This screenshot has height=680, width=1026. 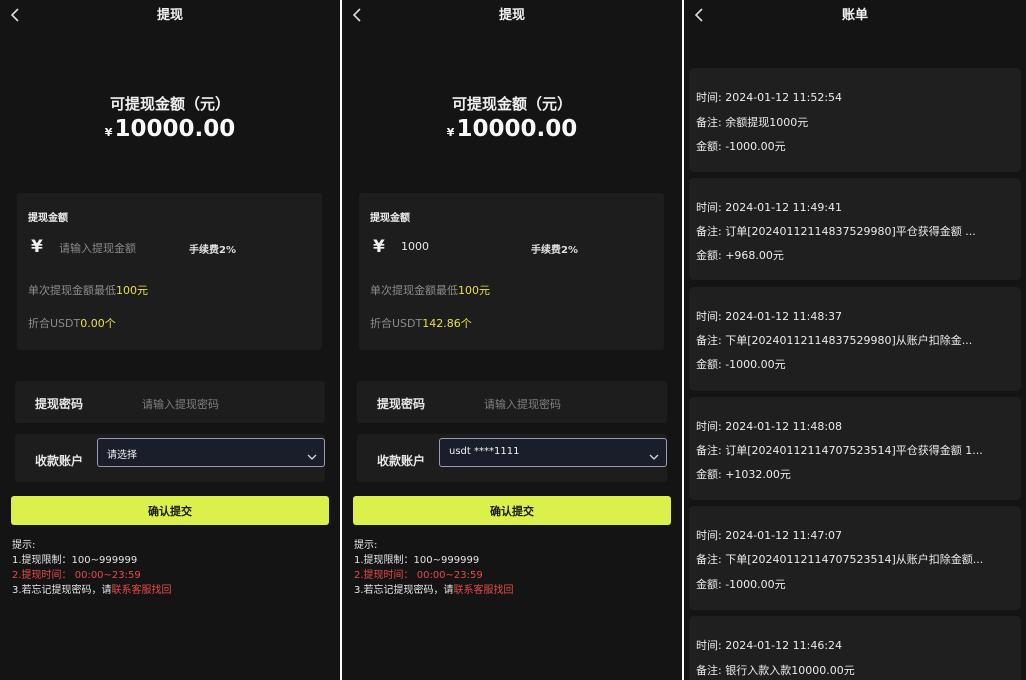 I want to click on record-amount: 金额: +968.00元, so click(x=740, y=255).